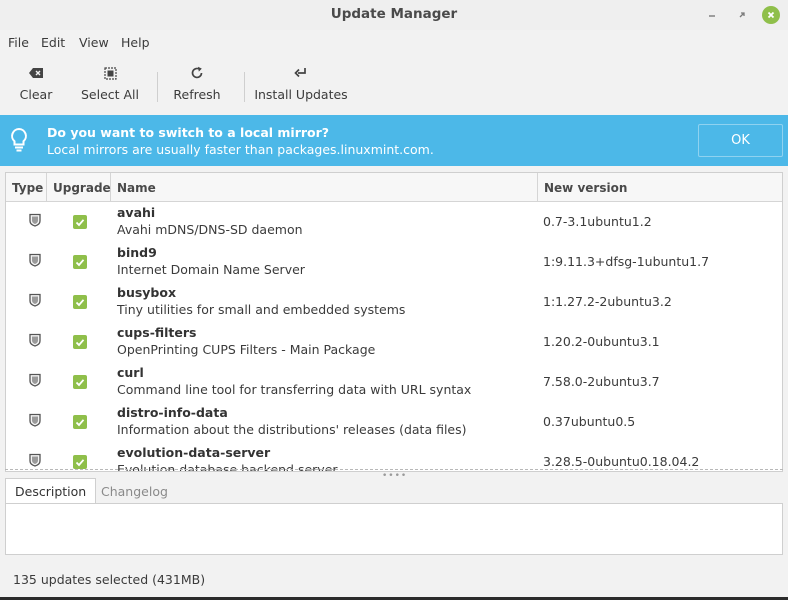 This screenshot has height=600, width=788. Describe the element at coordinates (607, 301) in the screenshot. I see `package-version: 1:1.27.2-2ubuntu3.2` at that location.